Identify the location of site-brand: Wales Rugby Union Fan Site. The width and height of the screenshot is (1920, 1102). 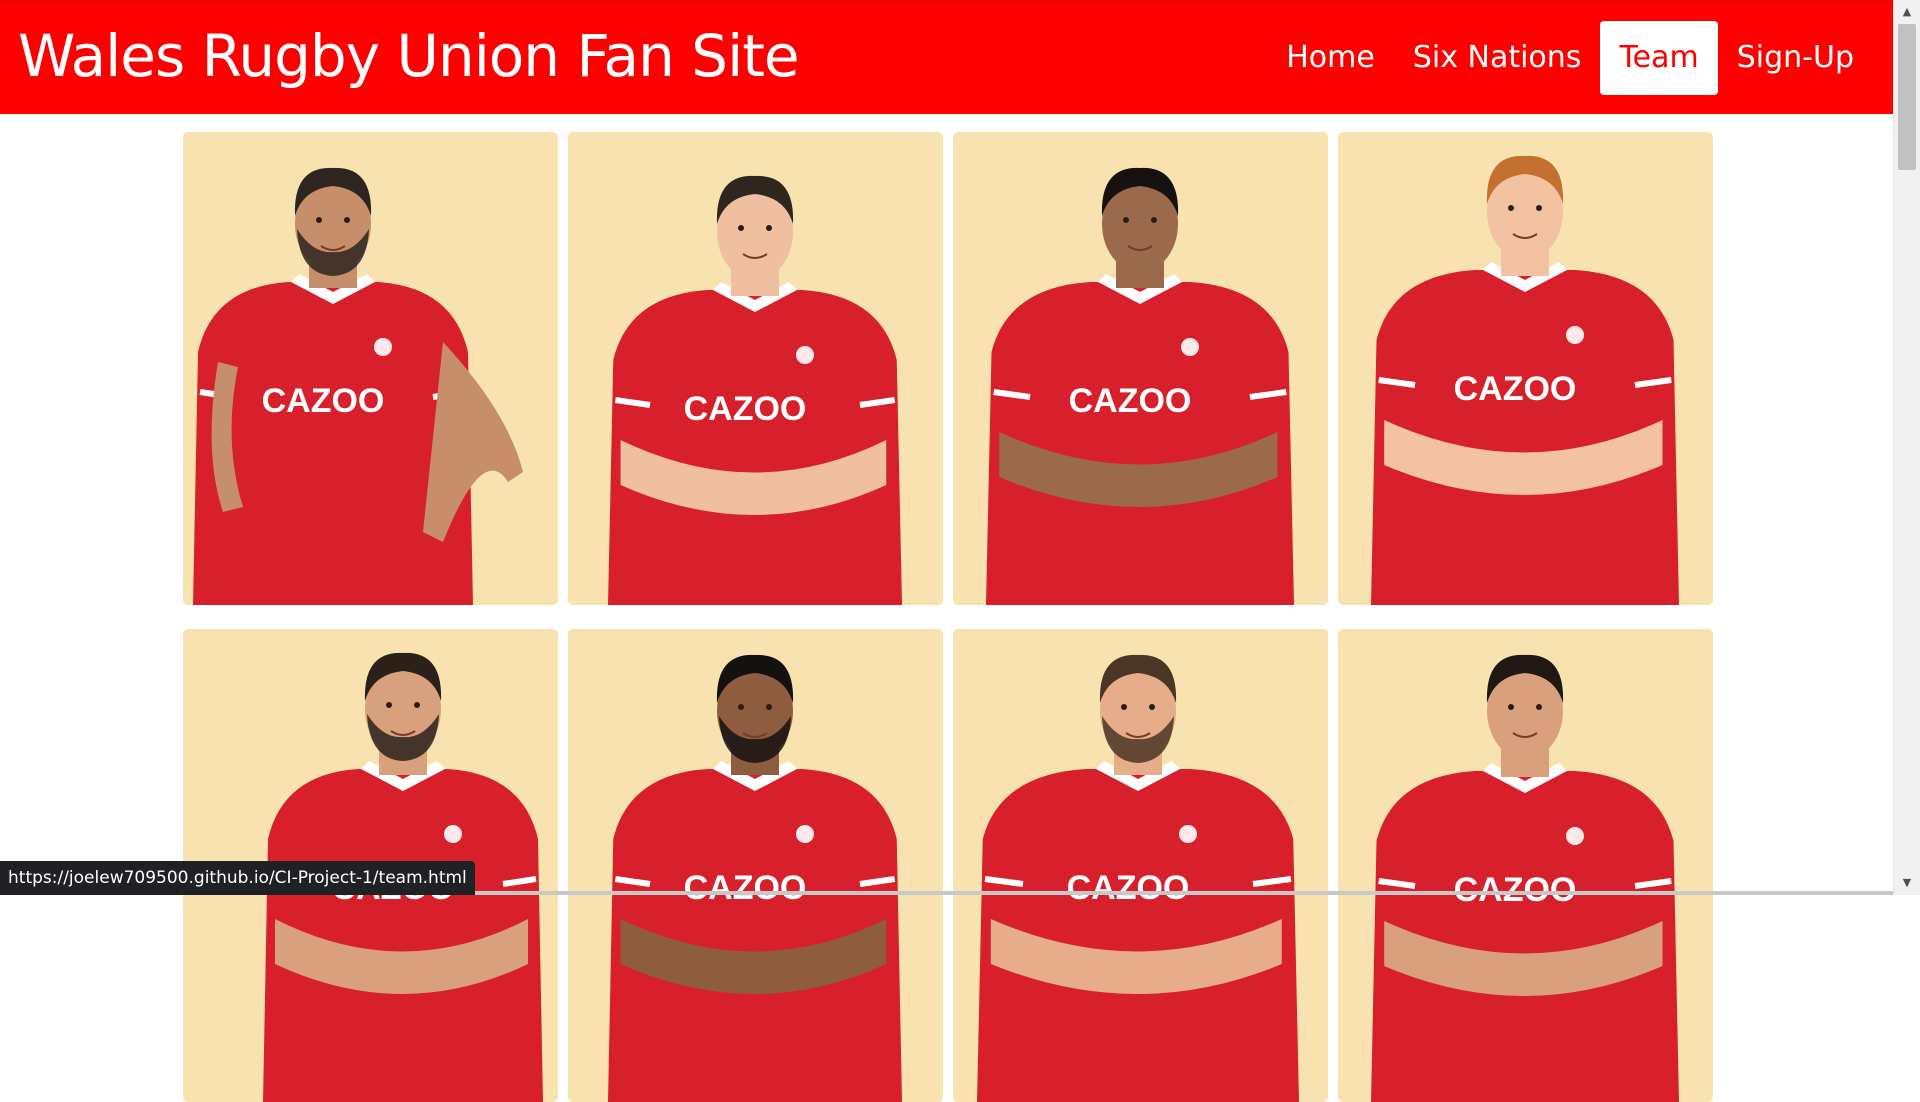
(409, 56).